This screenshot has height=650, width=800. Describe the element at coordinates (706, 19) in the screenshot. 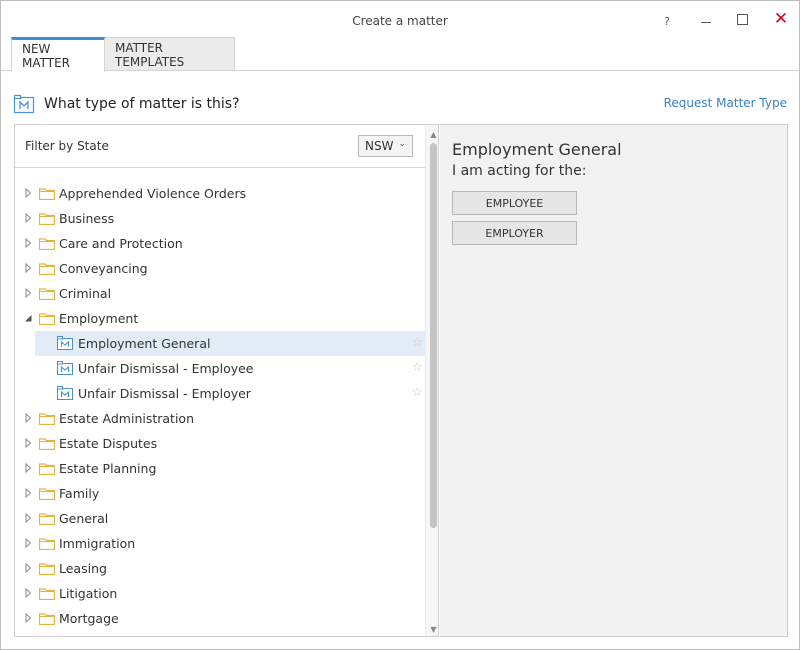

I see `minimize-button` at that location.